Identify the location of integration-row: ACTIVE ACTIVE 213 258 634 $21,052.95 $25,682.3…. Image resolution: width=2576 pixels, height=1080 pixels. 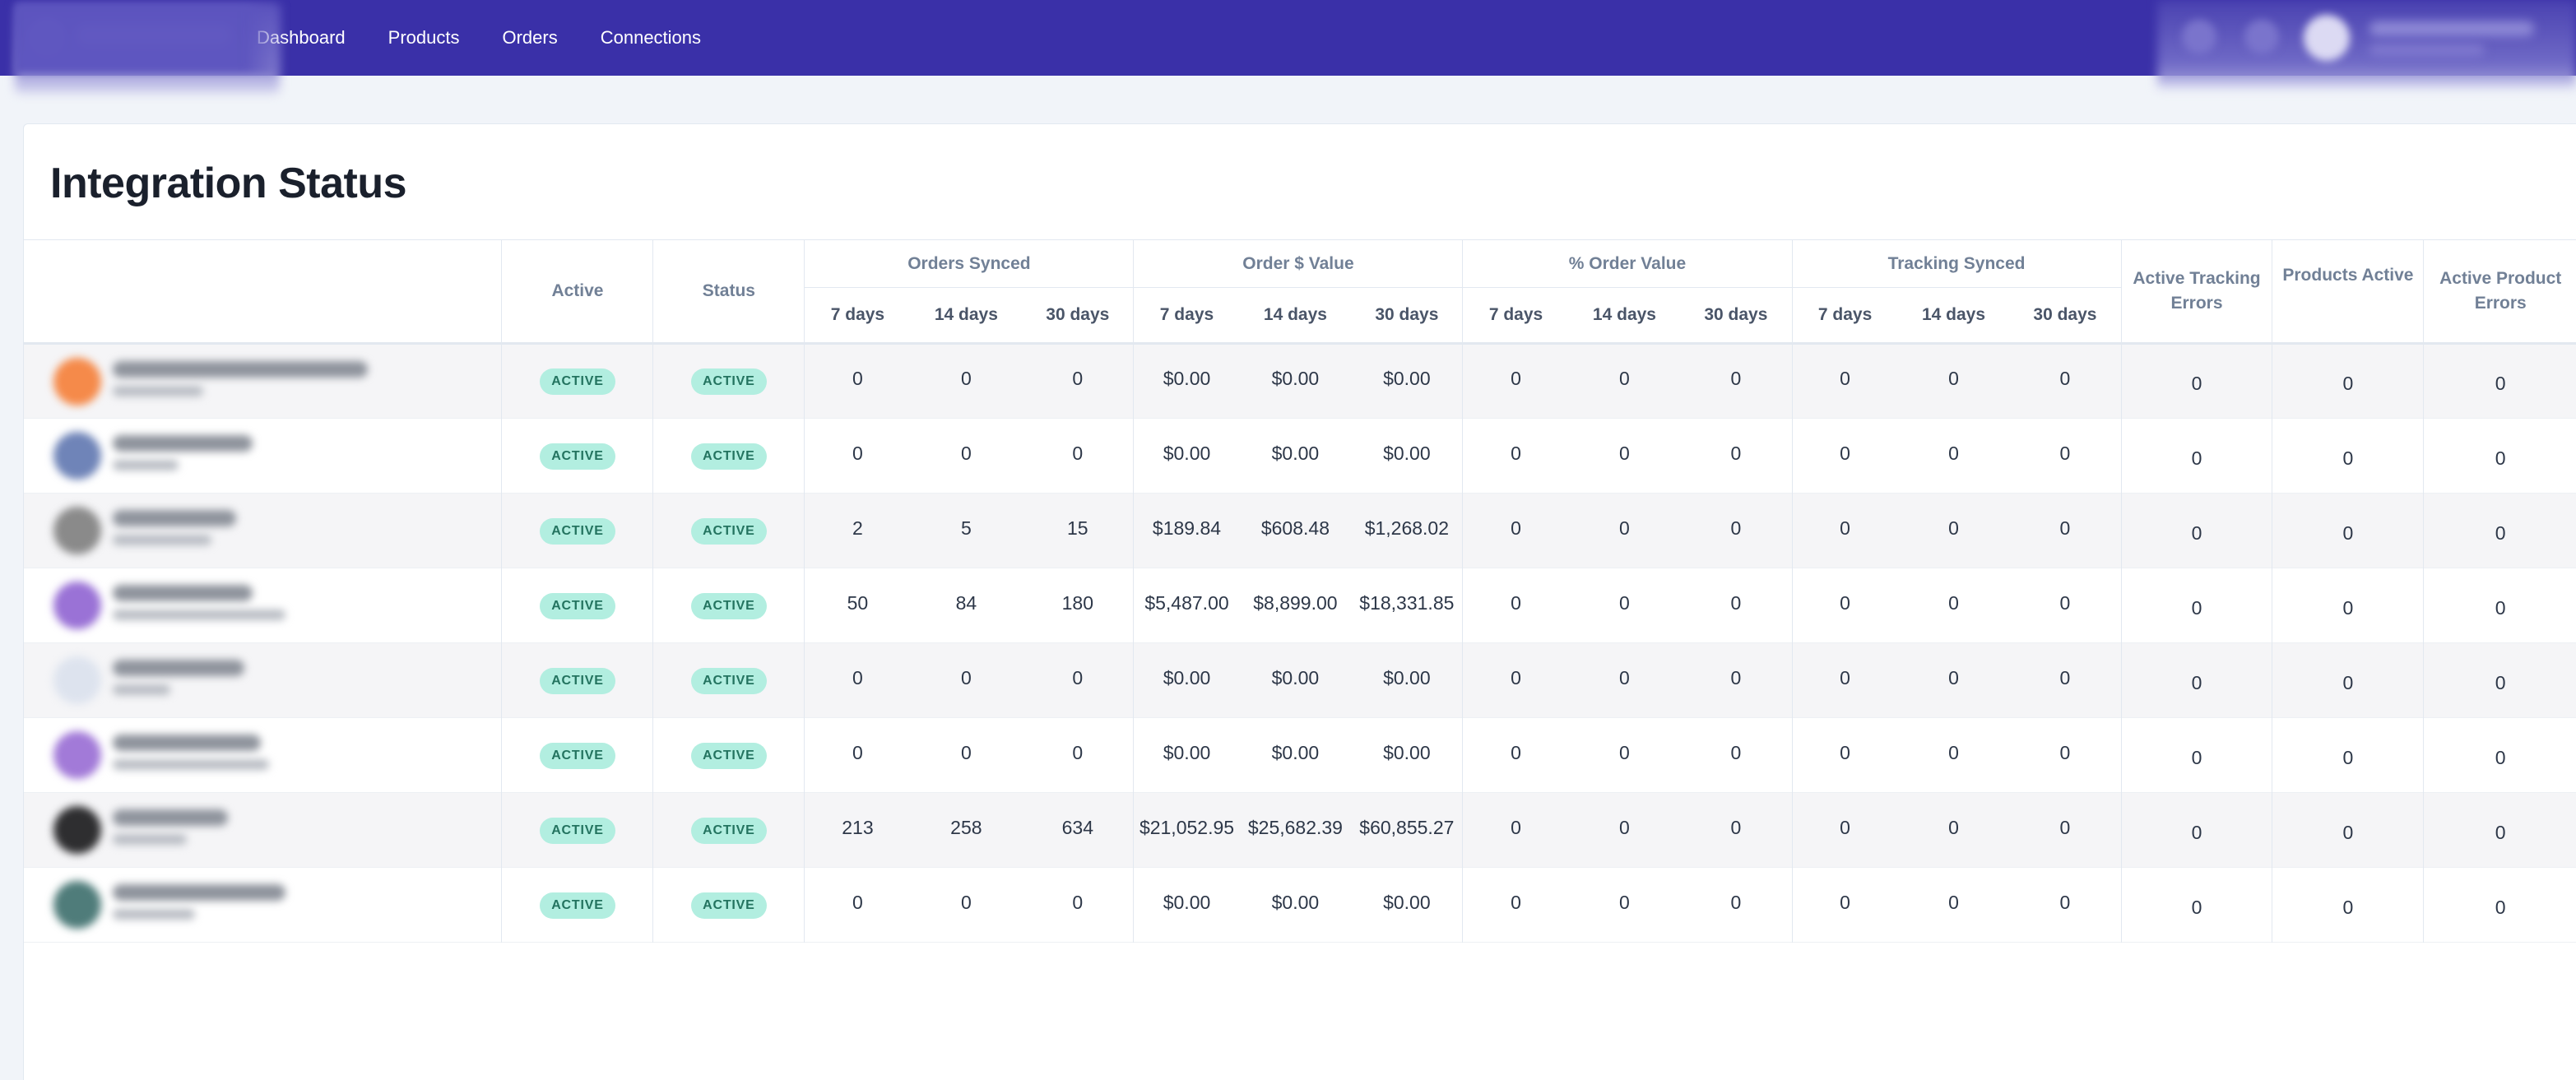
(1300, 830).